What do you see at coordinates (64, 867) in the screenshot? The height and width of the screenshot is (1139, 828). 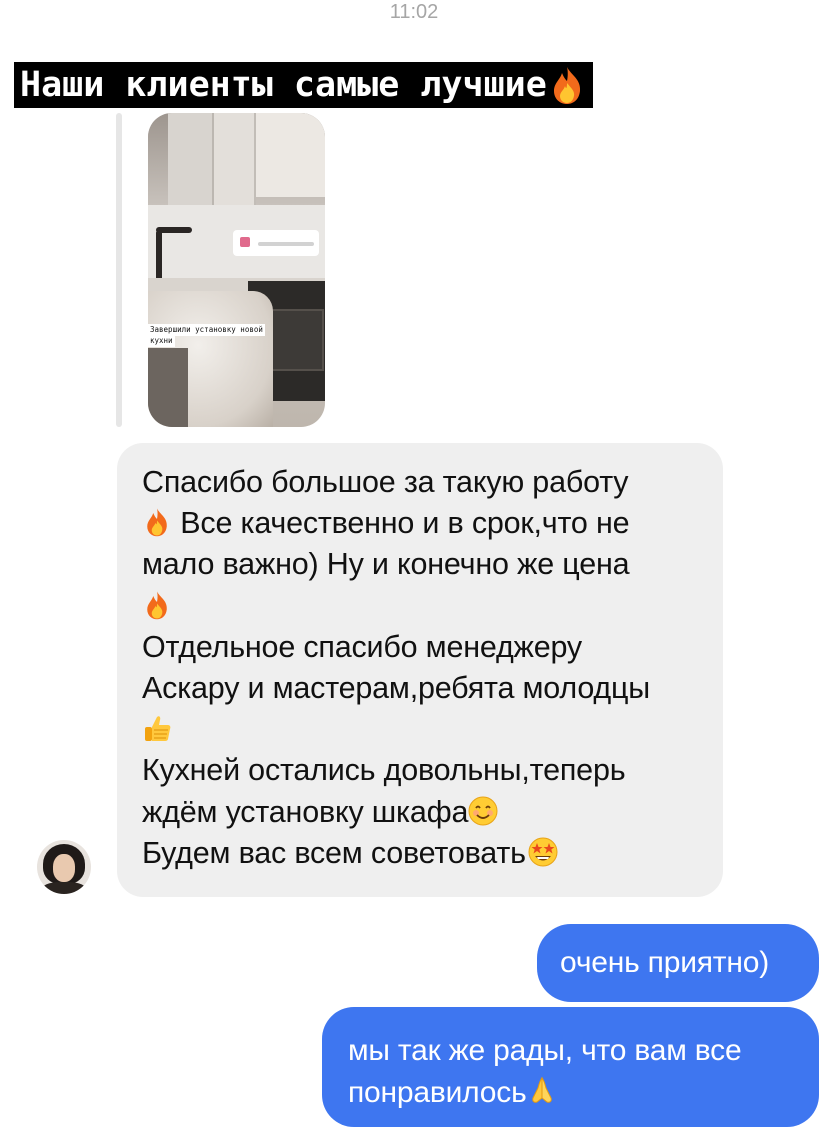 I see `sender-avatar` at bounding box center [64, 867].